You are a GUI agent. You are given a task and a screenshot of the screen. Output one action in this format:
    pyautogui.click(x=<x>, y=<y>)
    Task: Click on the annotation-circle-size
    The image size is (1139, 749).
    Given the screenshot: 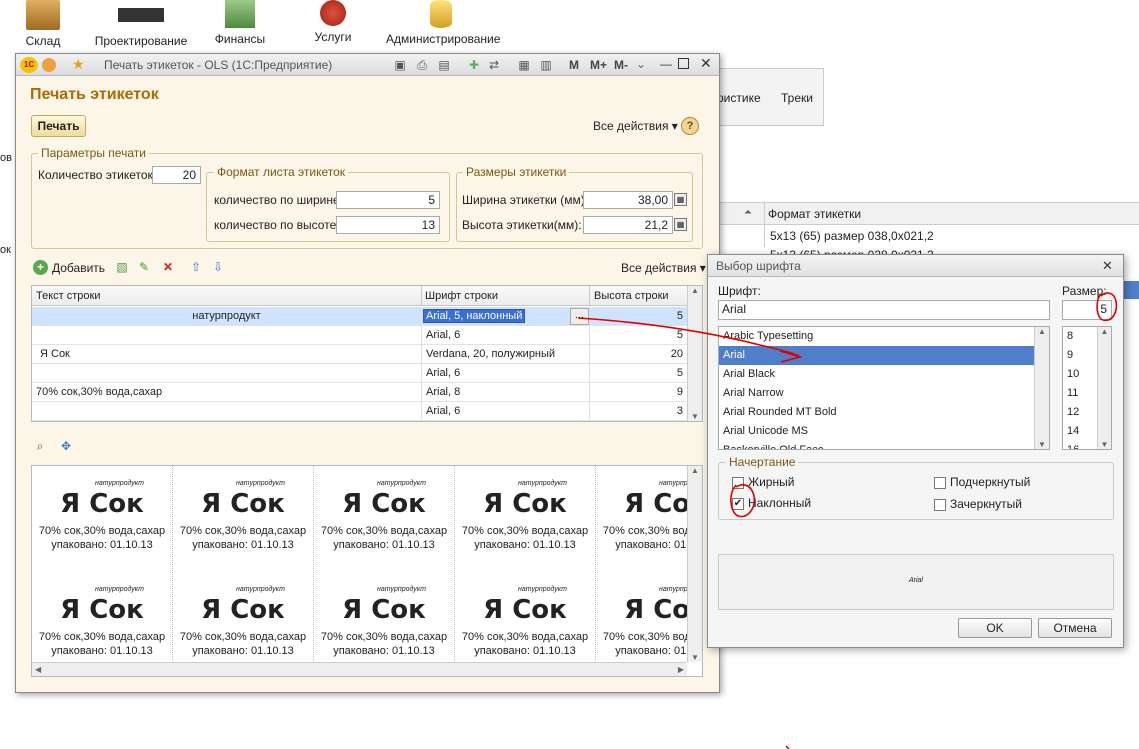 What is the action you would take?
    pyautogui.click(x=1107, y=307)
    